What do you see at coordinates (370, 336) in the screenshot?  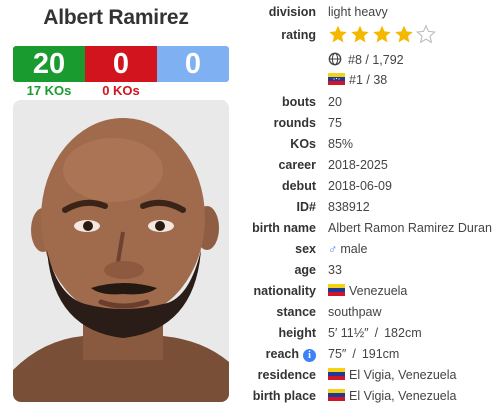 I see `height-row: height 5′ 11½″ / 182cm` at bounding box center [370, 336].